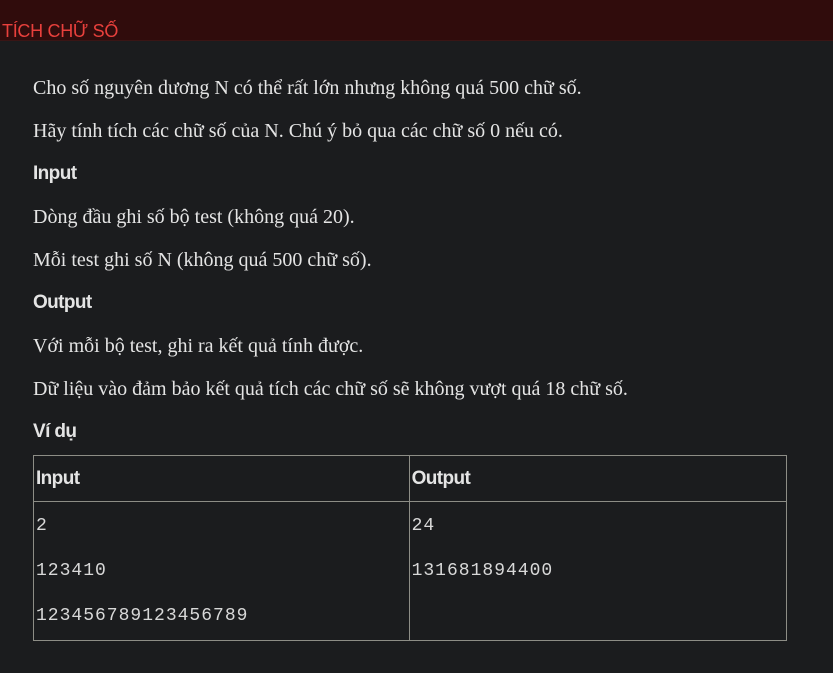  I want to click on example-header-row: Input Output, so click(410, 478).